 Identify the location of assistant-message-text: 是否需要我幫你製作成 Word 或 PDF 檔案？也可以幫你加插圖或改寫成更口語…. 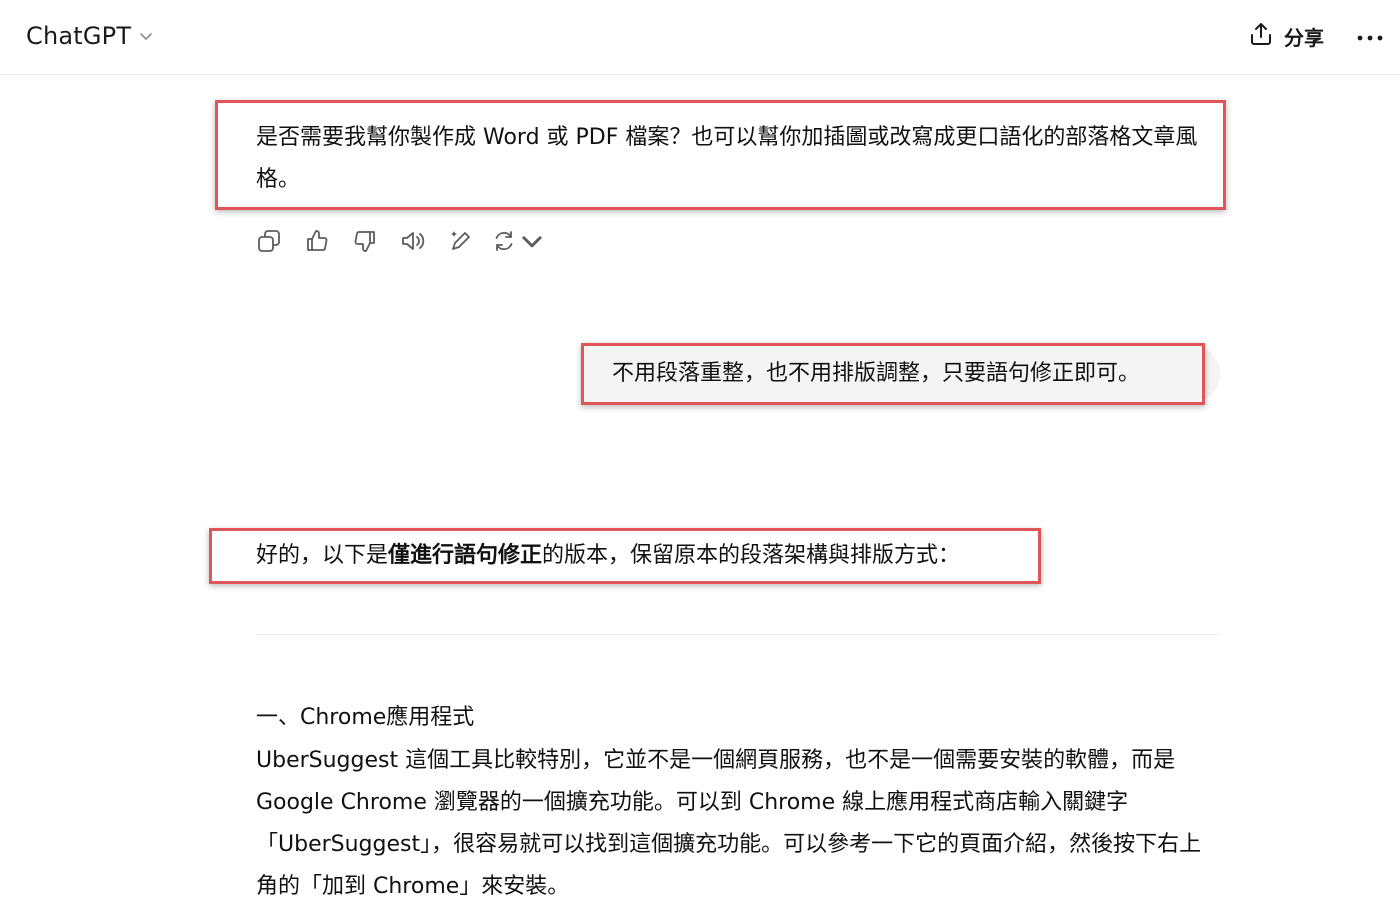
(727, 158).